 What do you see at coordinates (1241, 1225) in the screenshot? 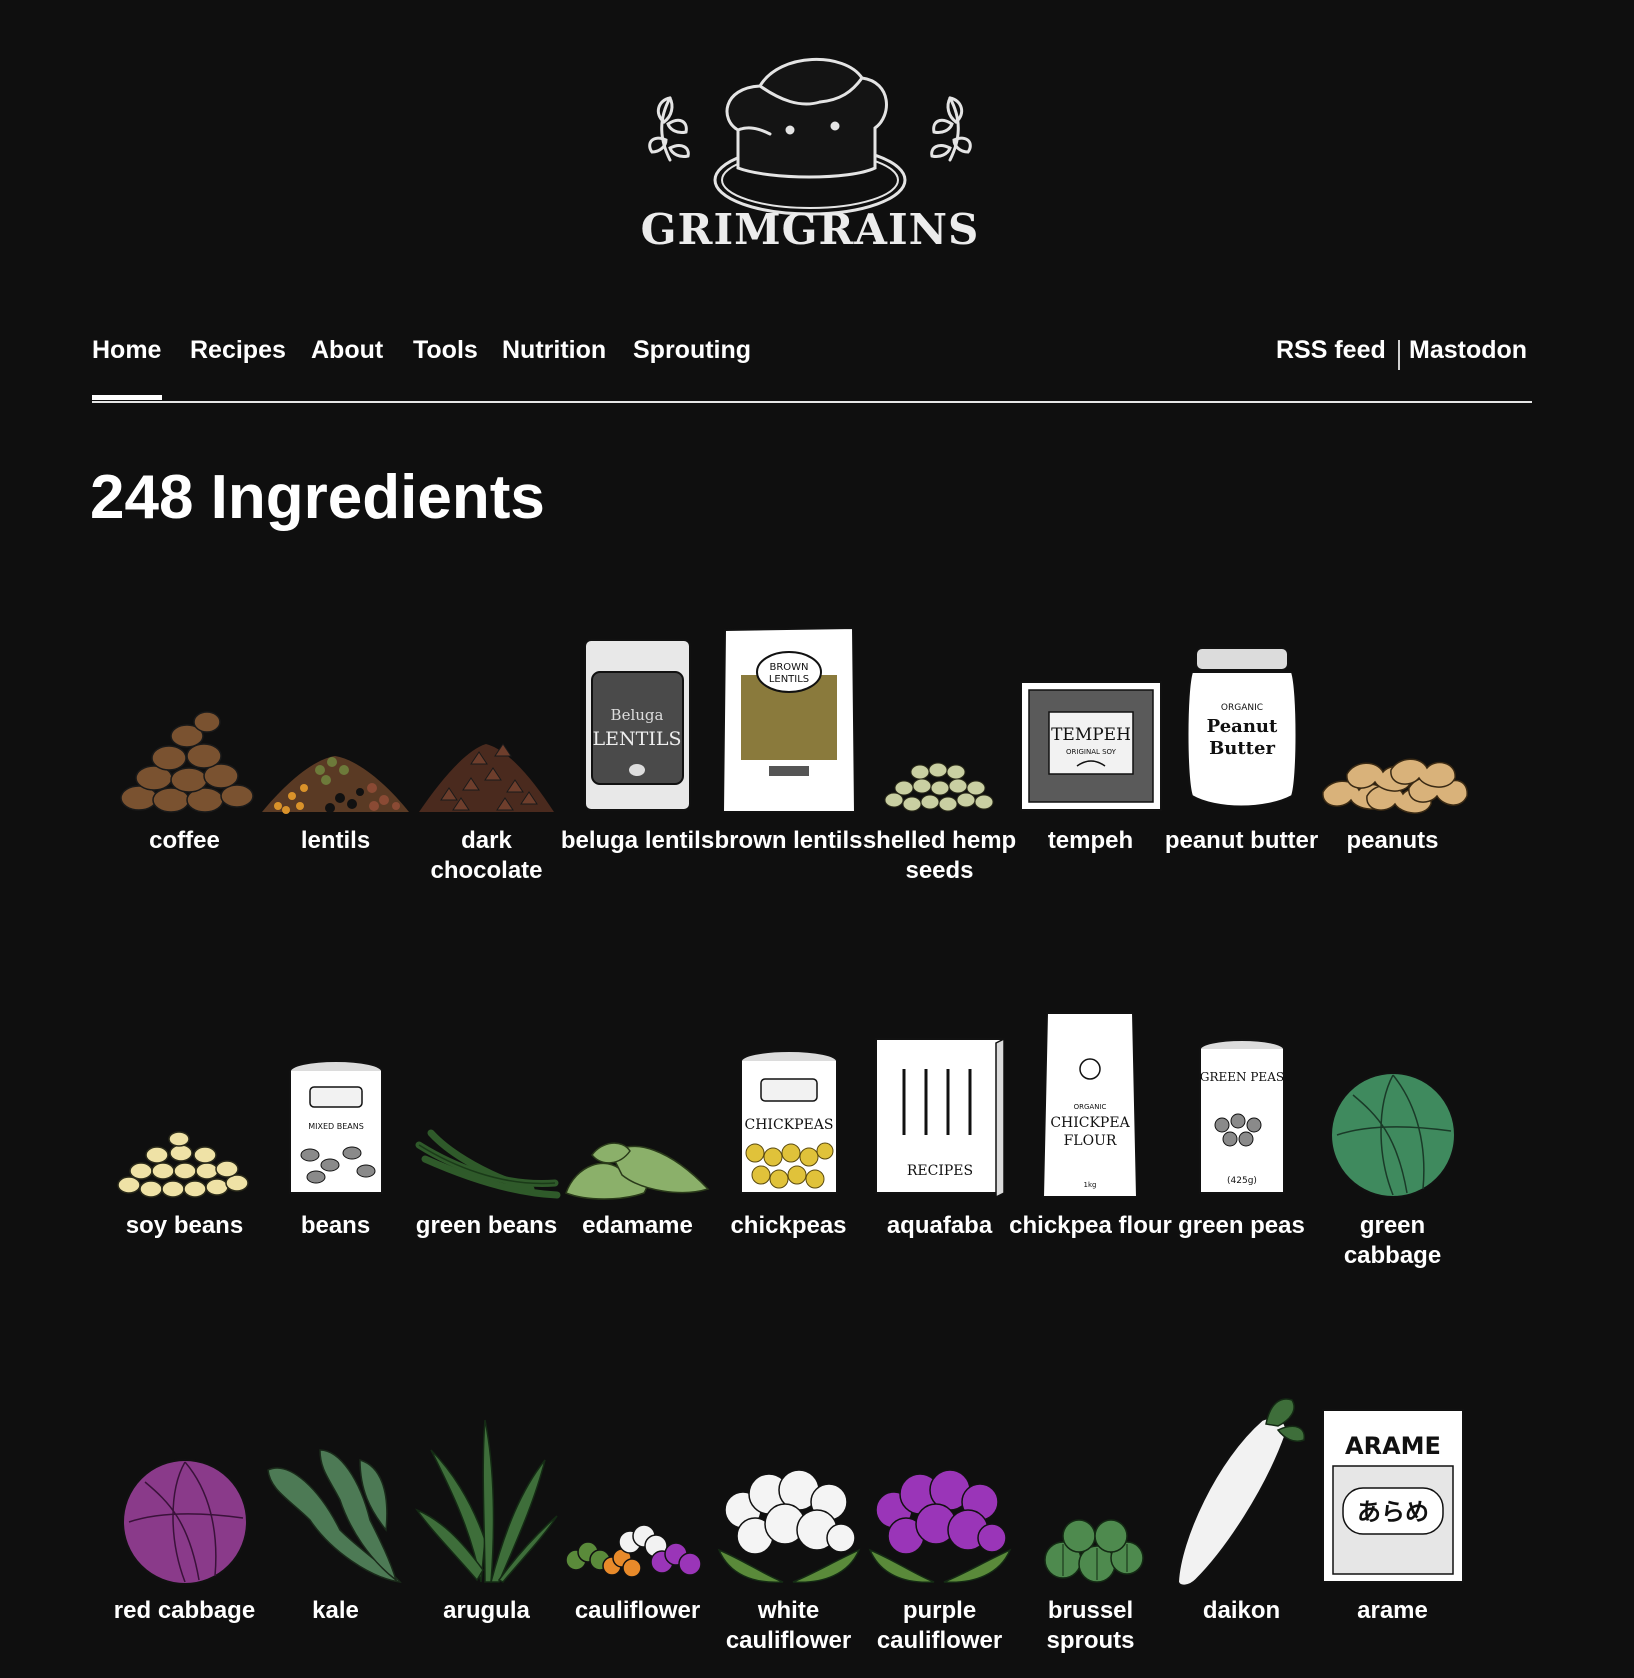
I see `ingredient-name: green peas` at bounding box center [1241, 1225].